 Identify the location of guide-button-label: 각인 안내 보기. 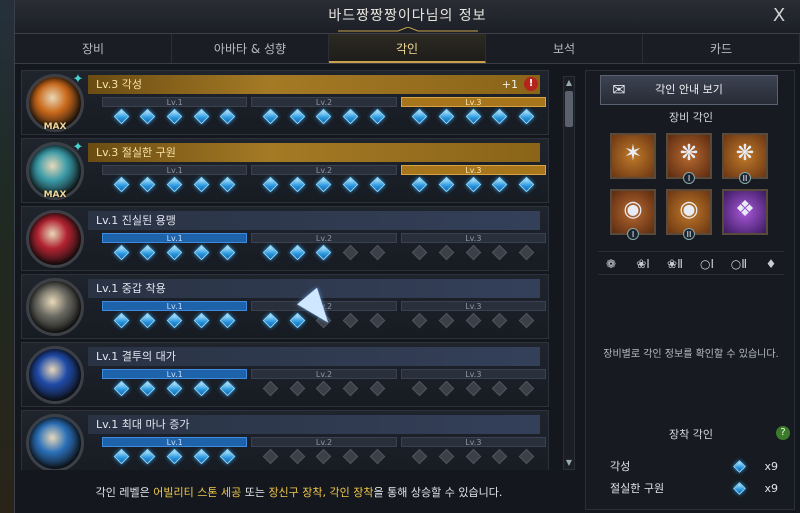
(689, 89).